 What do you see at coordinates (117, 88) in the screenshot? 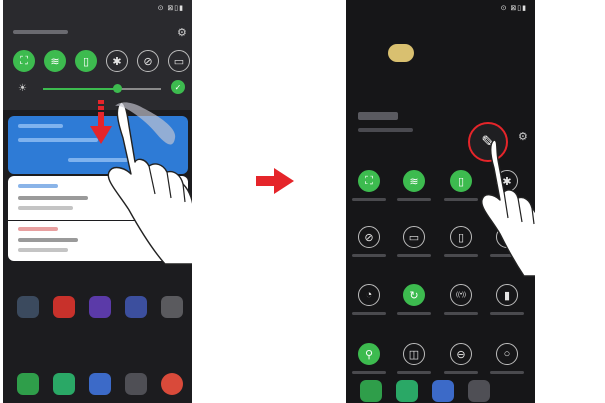
I see `brightness-slider-knob` at bounding box center [117, 88].